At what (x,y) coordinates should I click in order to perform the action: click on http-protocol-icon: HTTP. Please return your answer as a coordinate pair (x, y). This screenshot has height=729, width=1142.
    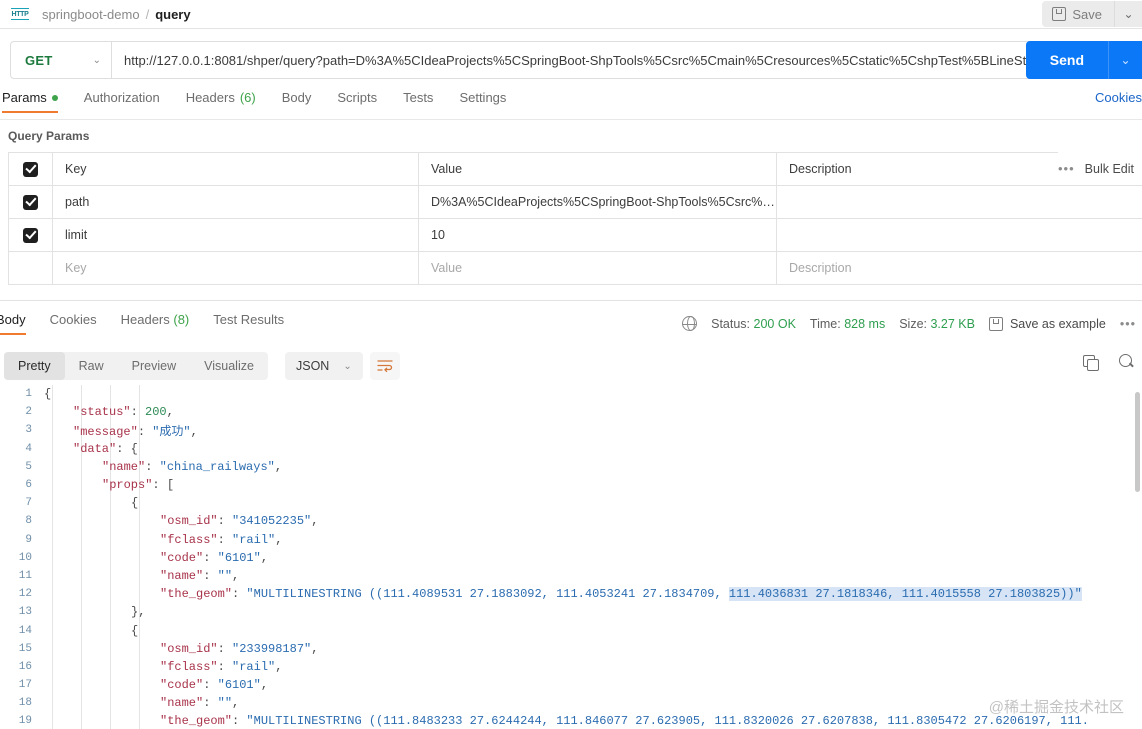
    Looking at the image, I should click on (20, 14).